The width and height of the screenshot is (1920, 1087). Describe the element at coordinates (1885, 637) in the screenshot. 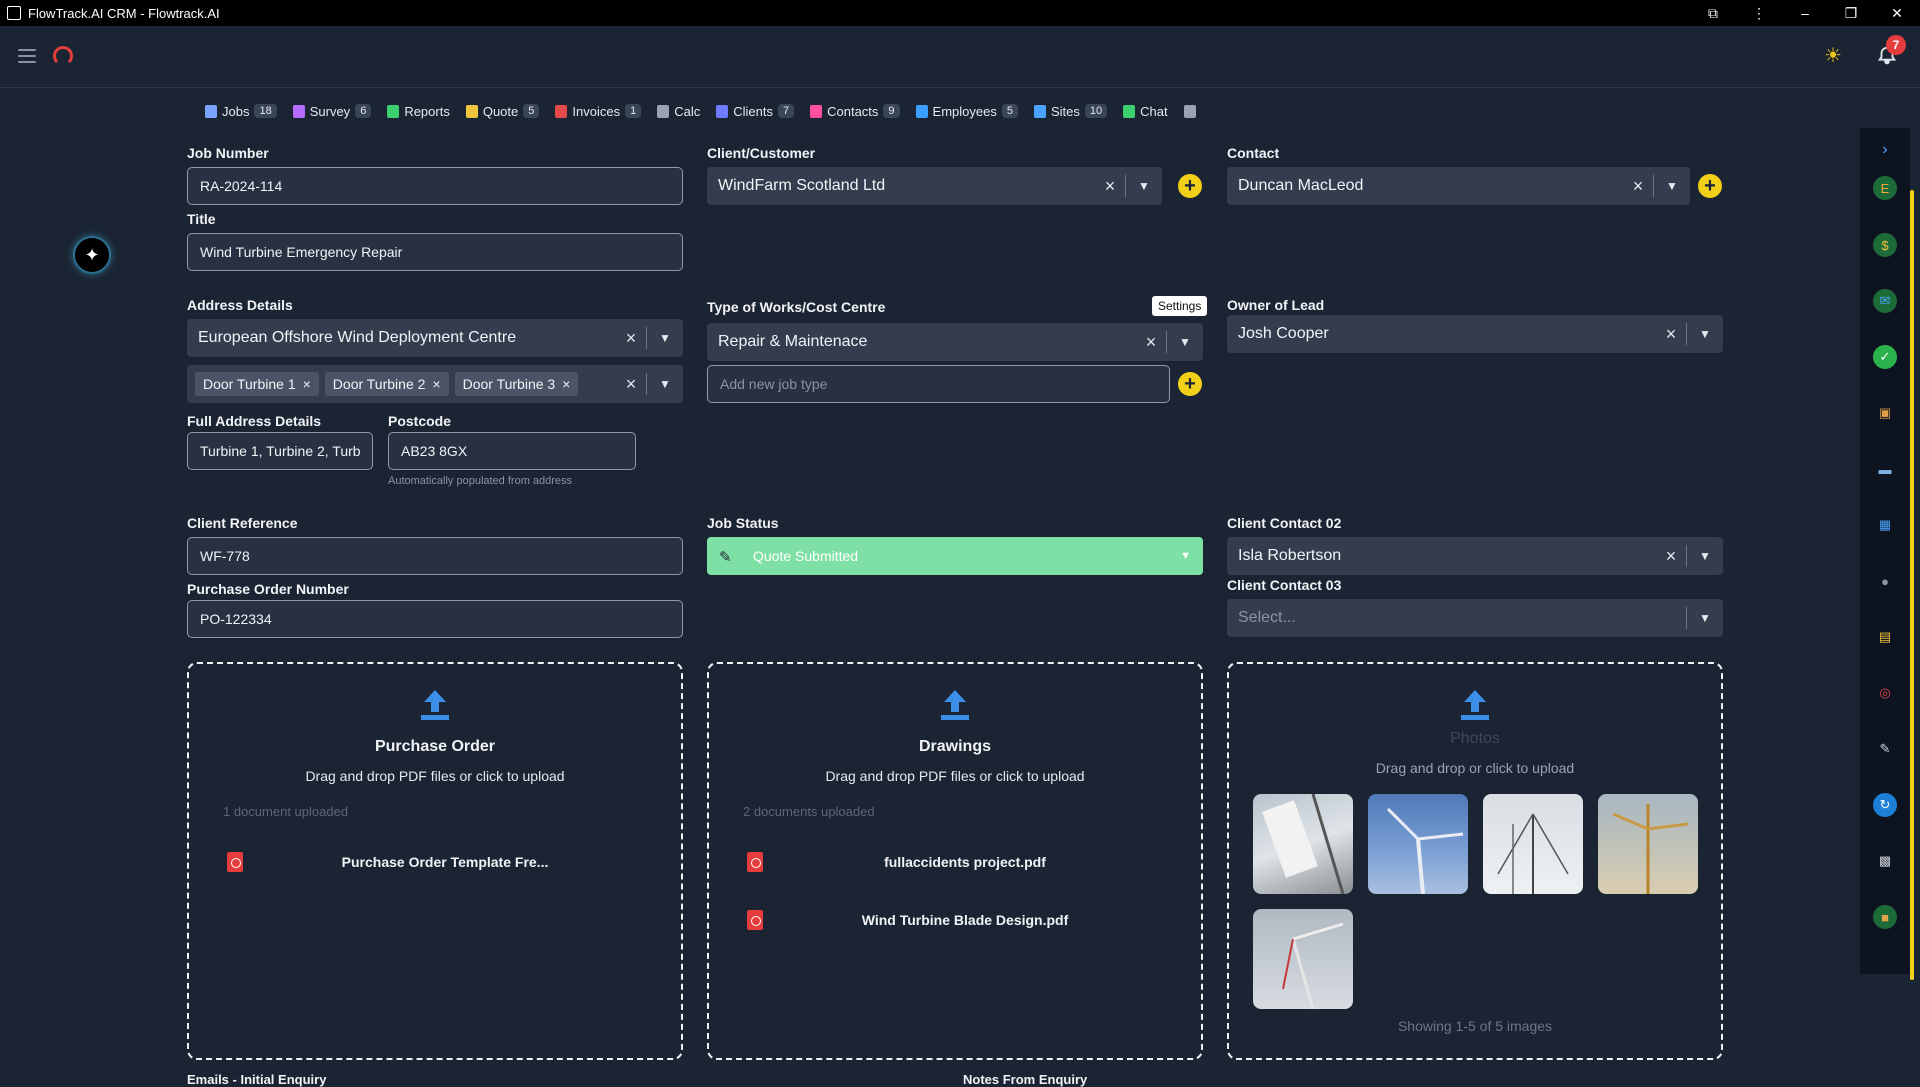

I see `clipboard-icon: ▤` at that location.